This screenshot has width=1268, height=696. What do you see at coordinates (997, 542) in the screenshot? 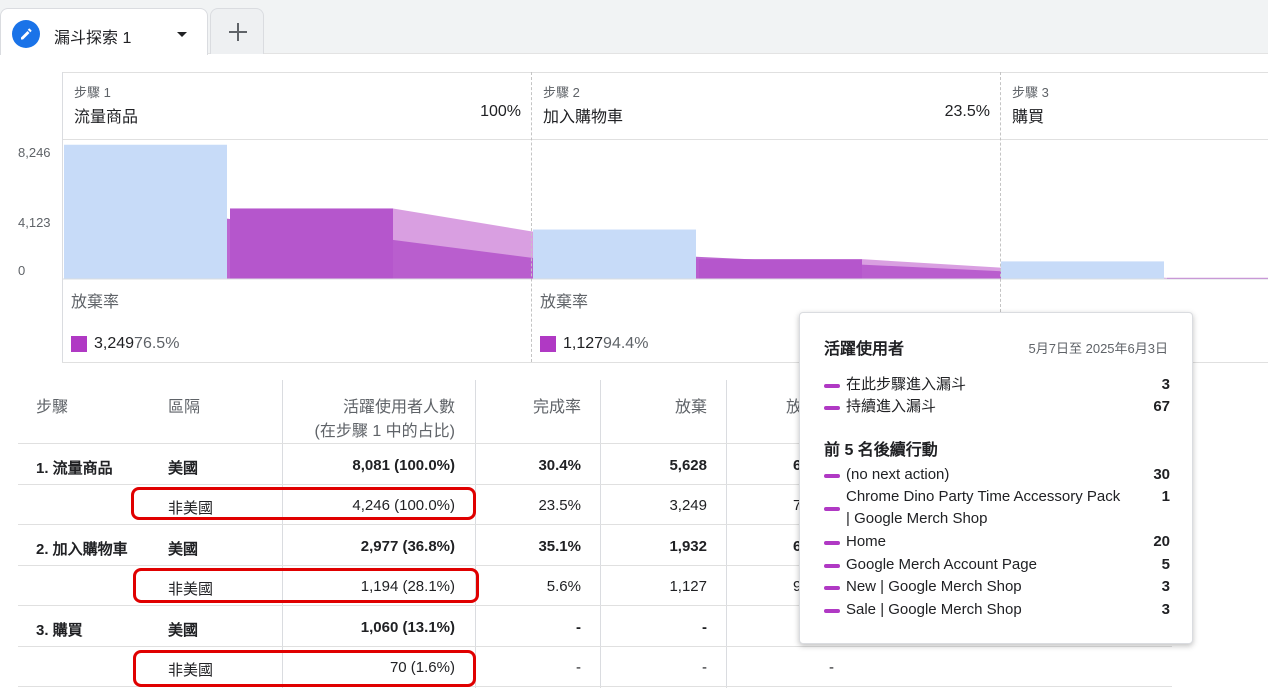
I see `tooltip-action-item: Home 20` at bounding box center [997, 542].